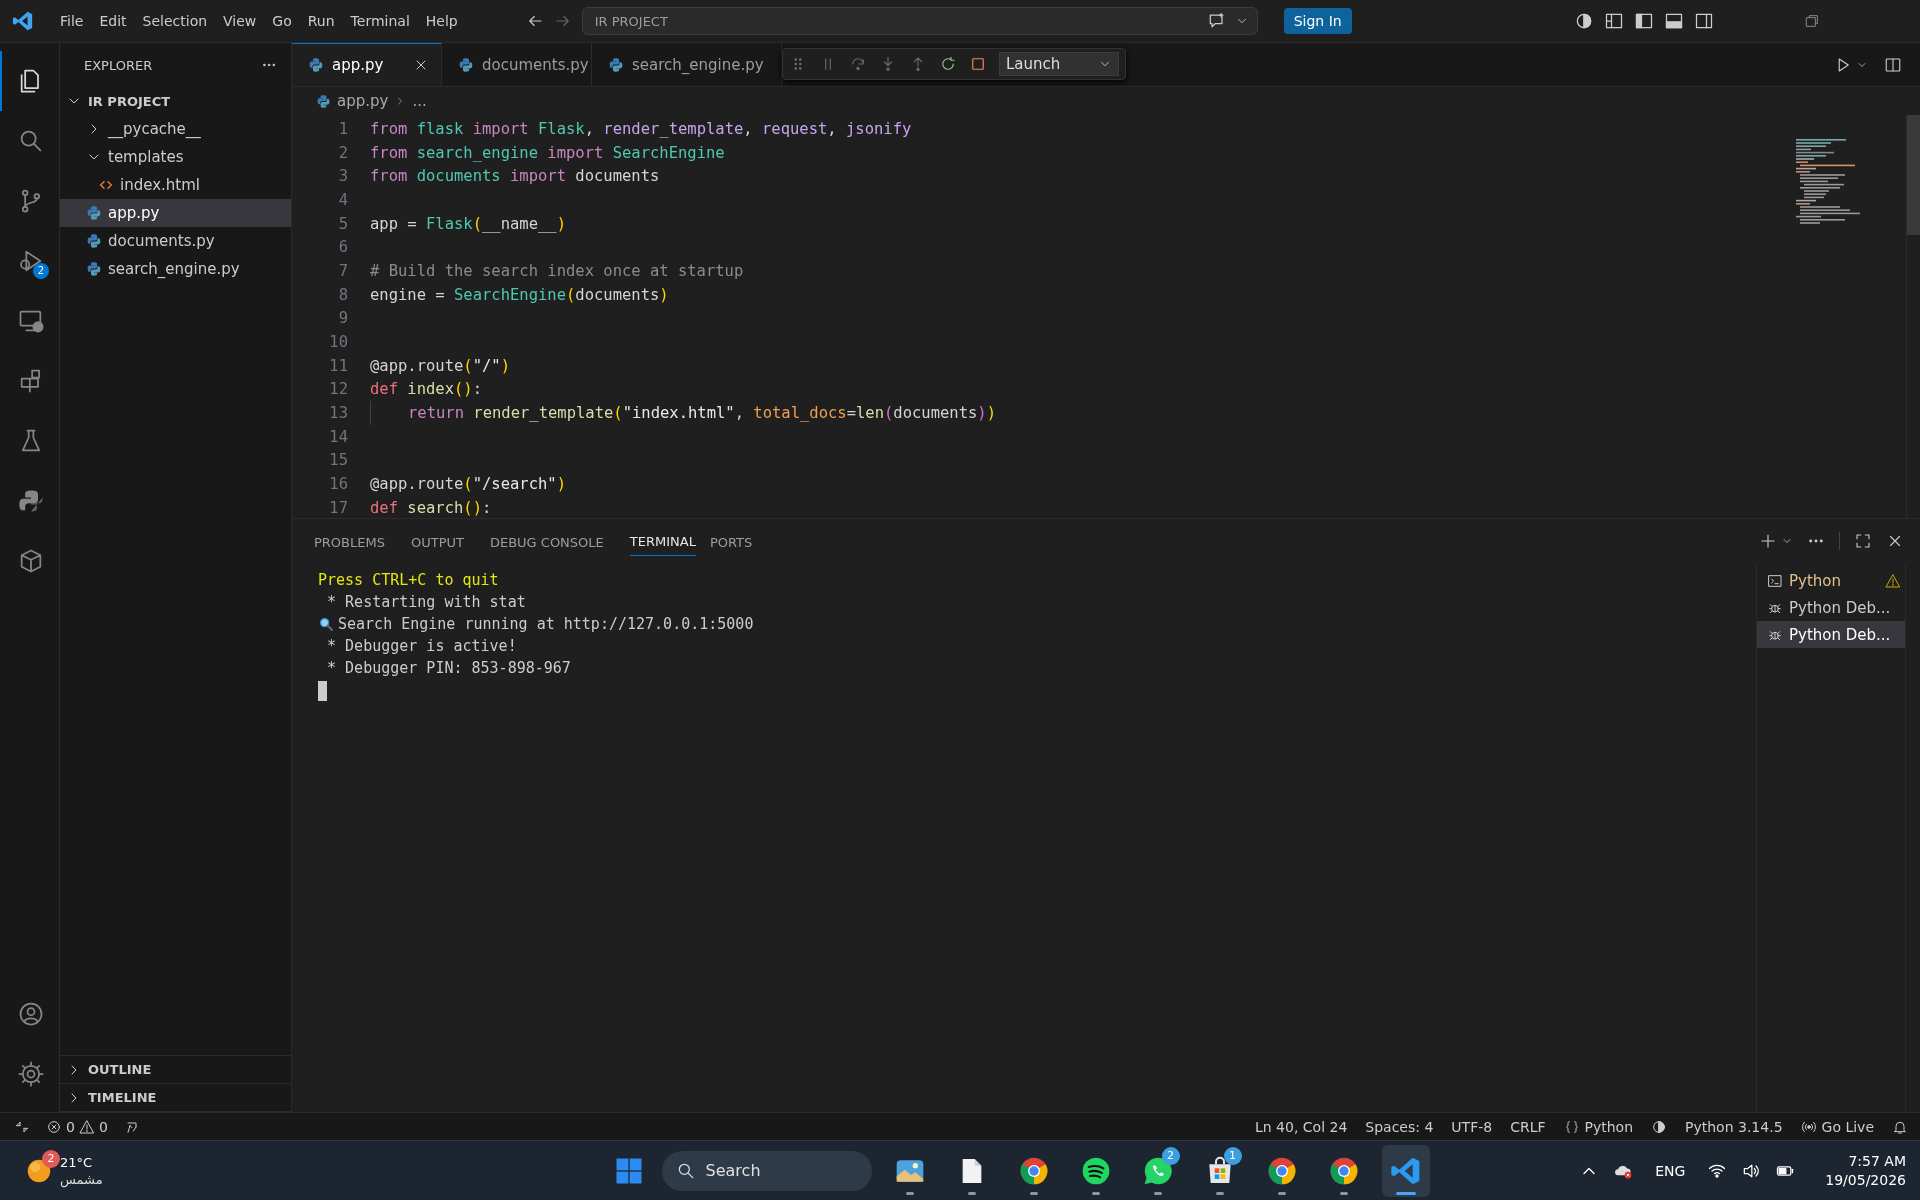 This screenshot has height=1200, width=1920. I want to click on panel-tab: DEBUG CONSOLE, so click(552, 541).